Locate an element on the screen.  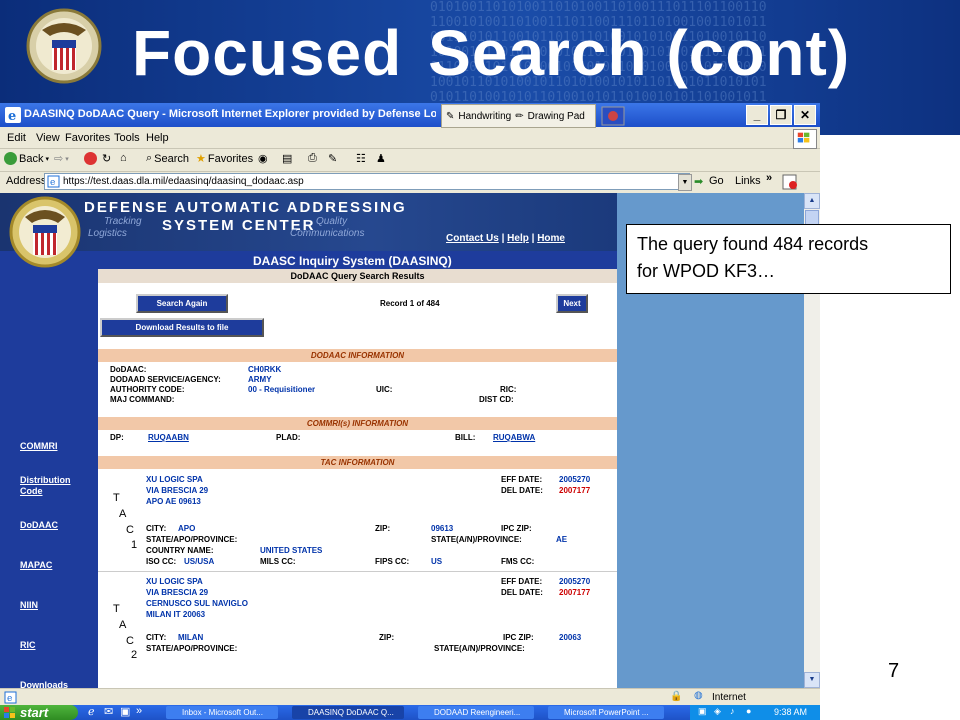
tac1-city-value: APO is located at coordinates (187, 528).